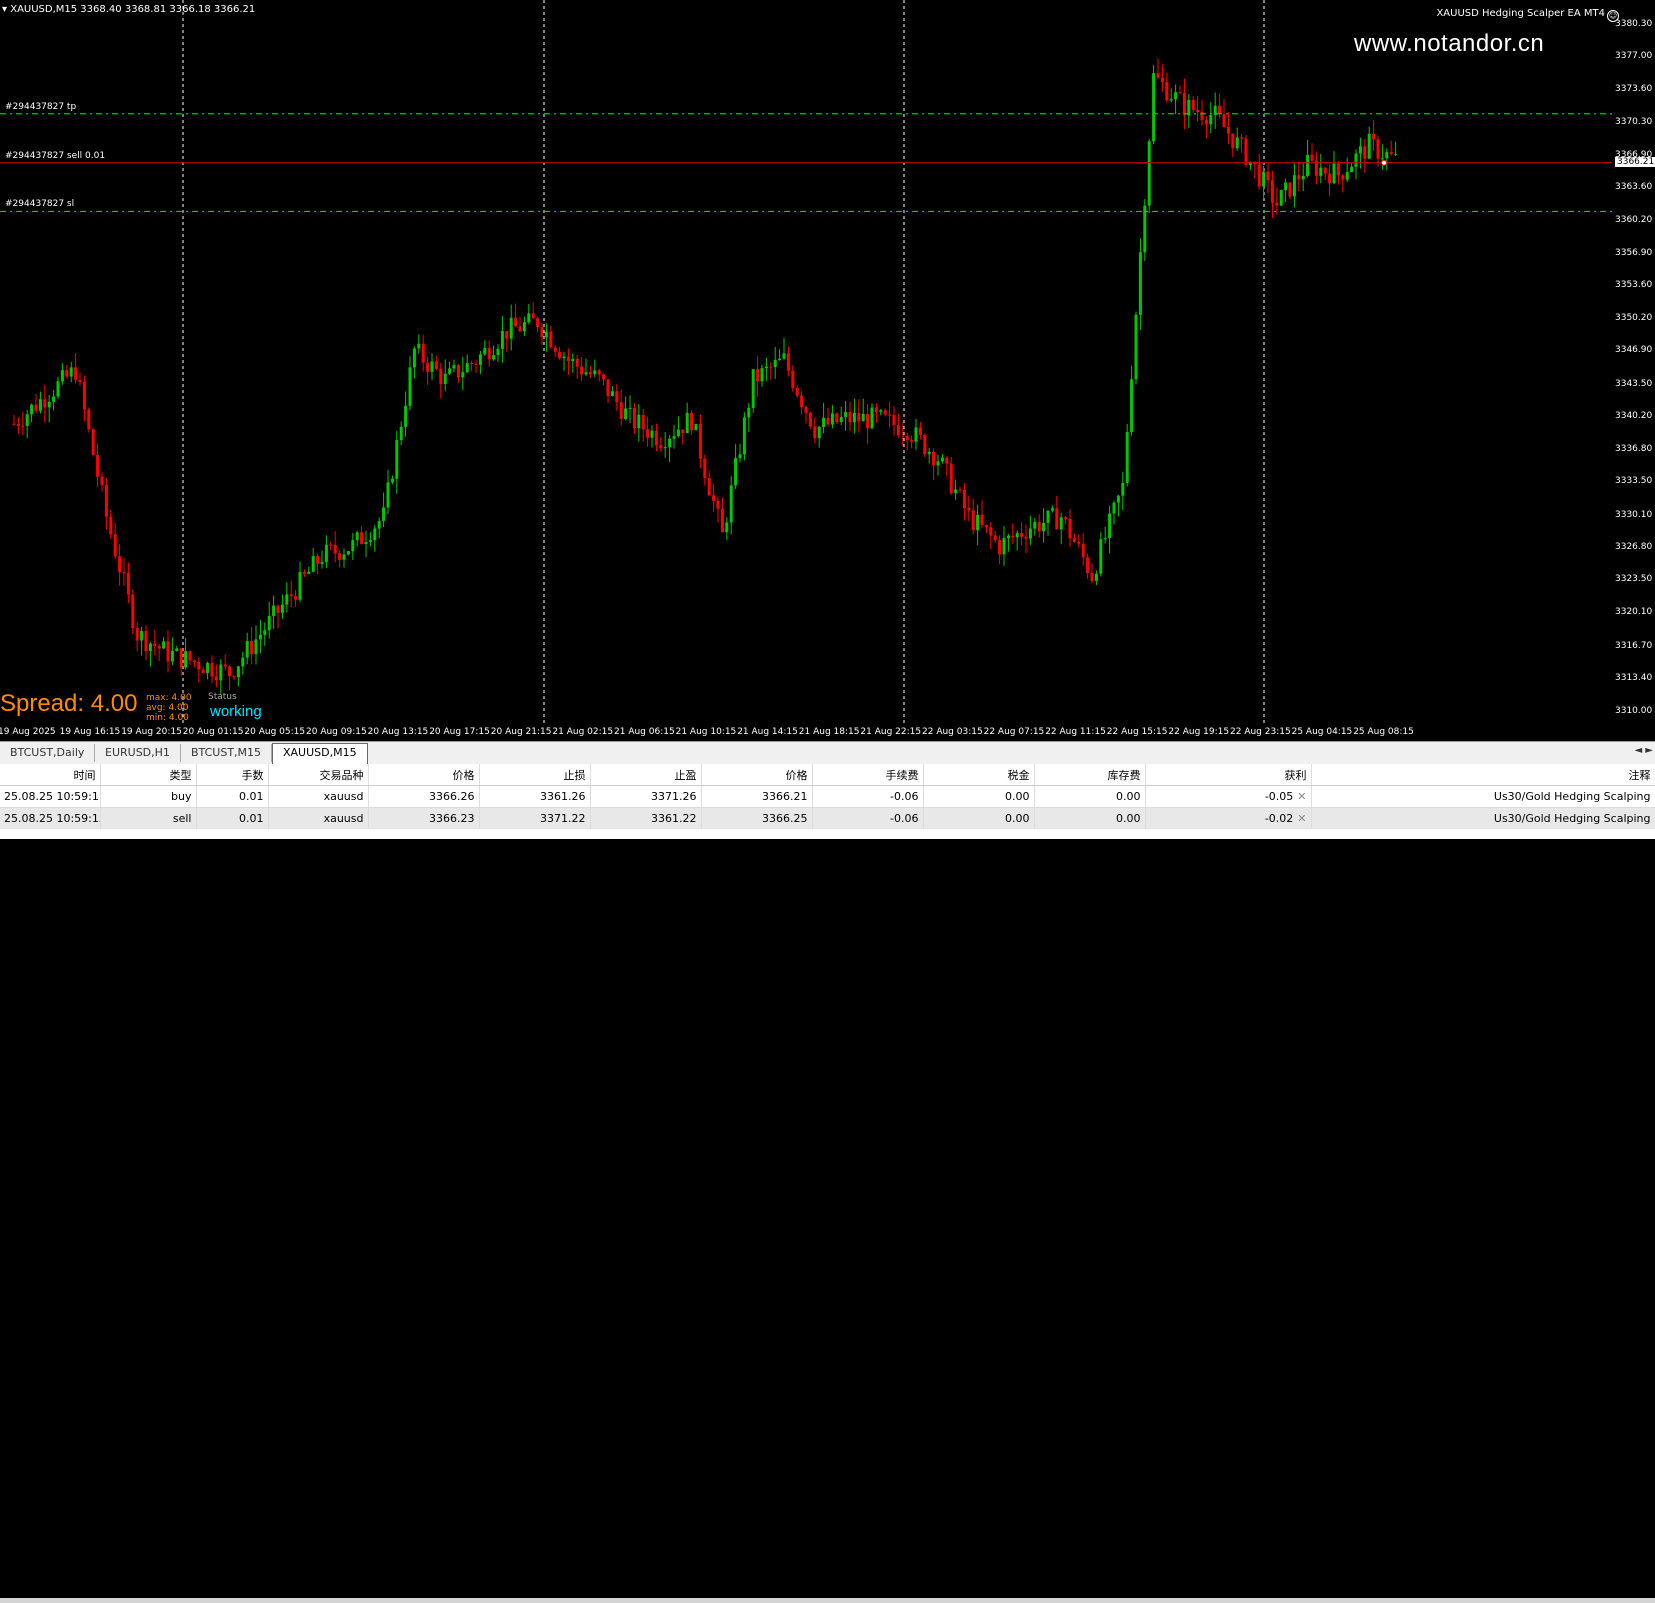 Image resolution: width=1655 pixels, height=1603 pixels. Describe the element at coordinates (320, 753) in the screenshot. I see `tab-xauusd-m15: XAUUSD,M15` at that location.